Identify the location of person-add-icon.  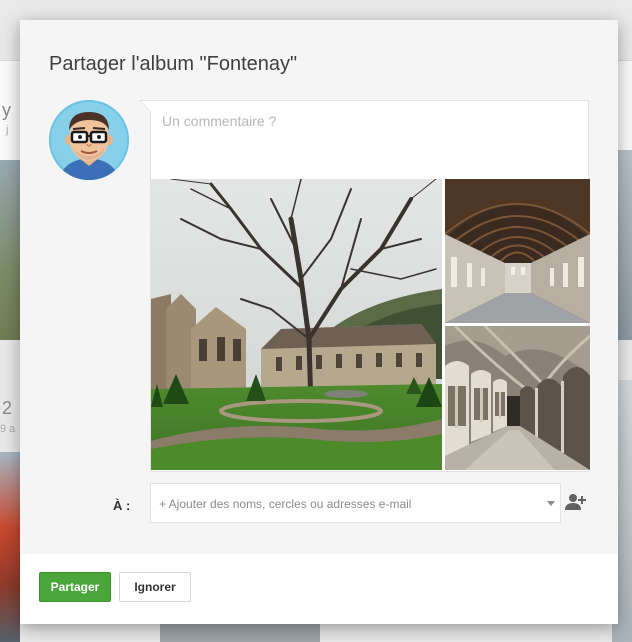
(576, 502).